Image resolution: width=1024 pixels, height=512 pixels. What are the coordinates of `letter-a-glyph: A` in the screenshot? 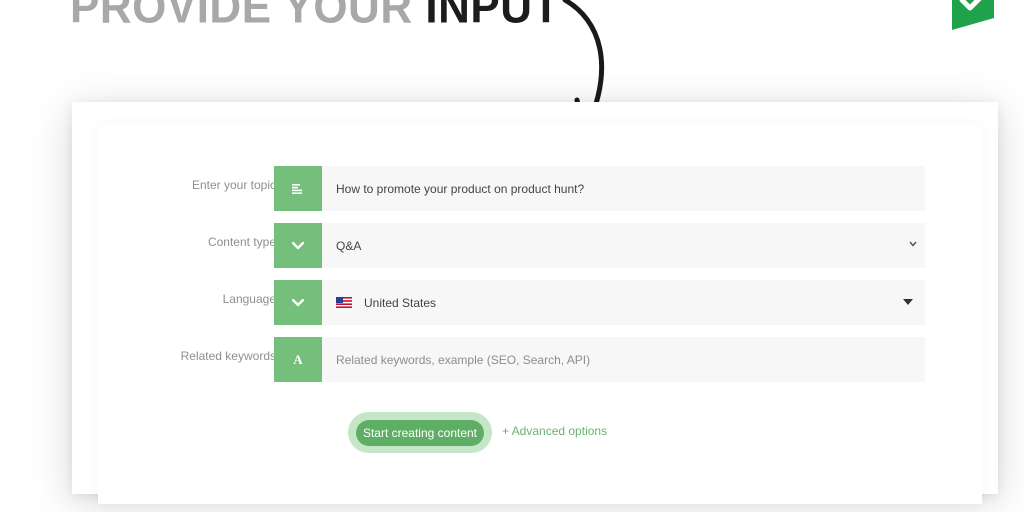 It's located at (298, 359).